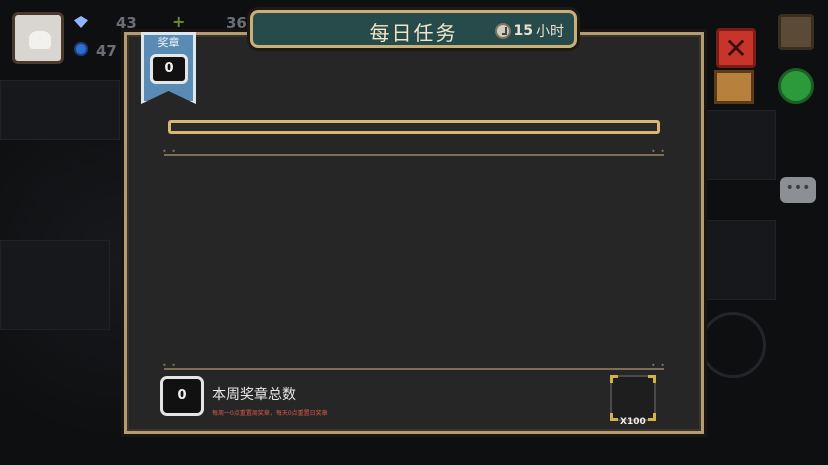 Image resolution: width=828 pixels, height=465 pixels. Describe the element at coordinates (550, 32) in the screenshot. I see `timer-unit: 小时` at that location.